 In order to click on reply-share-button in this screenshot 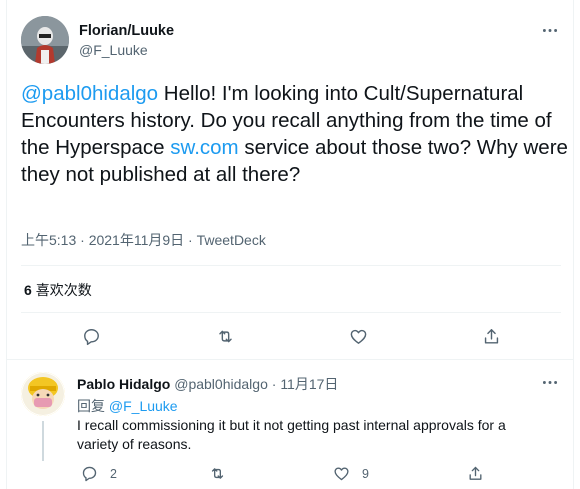, I will do `click(475, 473)`.